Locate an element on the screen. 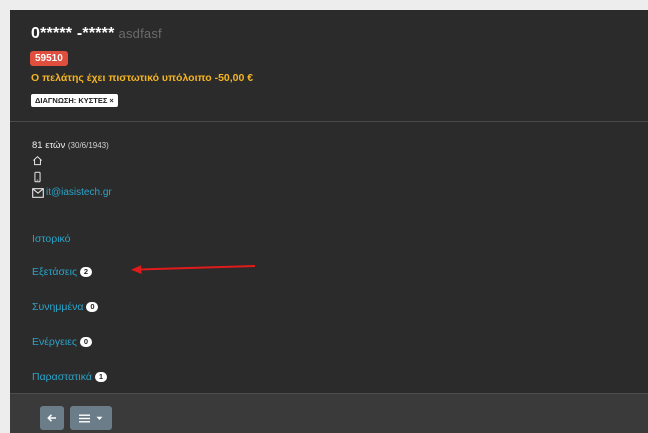  email-line: it@iasistech.gr is located at coordinates (72, 192).